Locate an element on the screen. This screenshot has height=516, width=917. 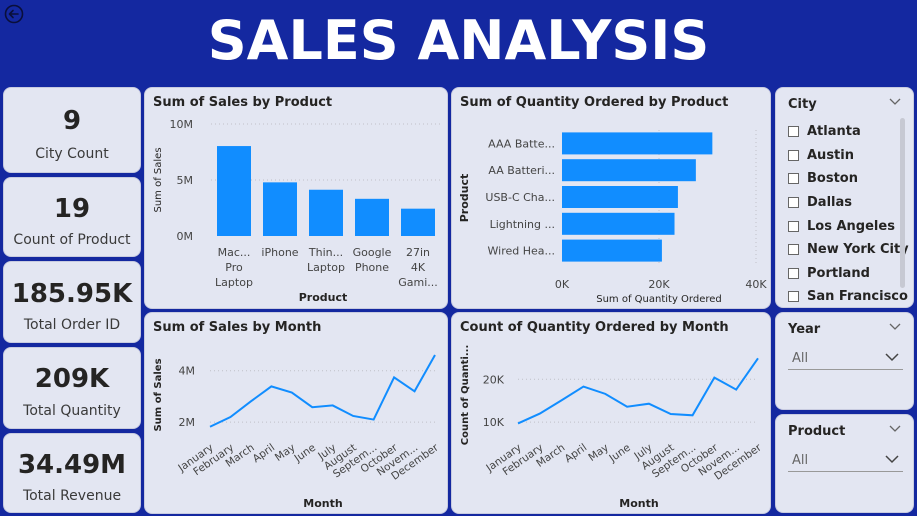
x-tick-label: May is located at coordinates (598, 453).